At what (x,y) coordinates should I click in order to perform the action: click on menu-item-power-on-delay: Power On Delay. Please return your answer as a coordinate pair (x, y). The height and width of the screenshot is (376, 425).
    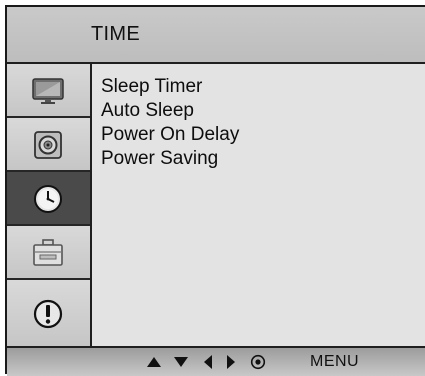
    Looking at the image, I should click on (170, 135).